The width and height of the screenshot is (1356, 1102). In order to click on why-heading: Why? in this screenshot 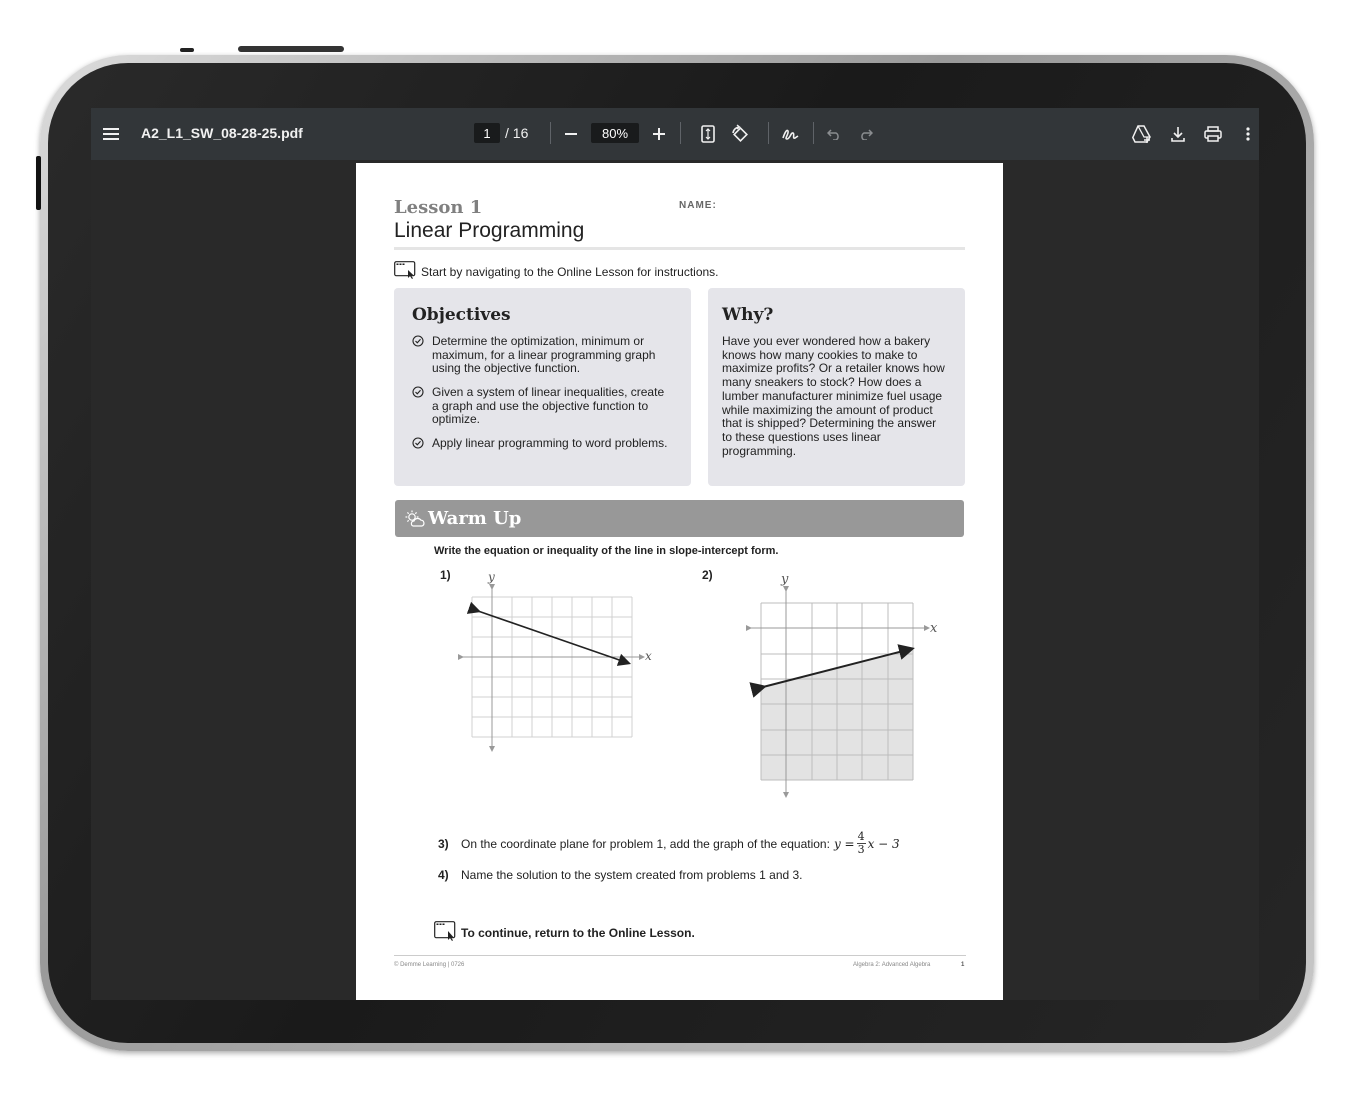, I will do `click(748, 315)`.